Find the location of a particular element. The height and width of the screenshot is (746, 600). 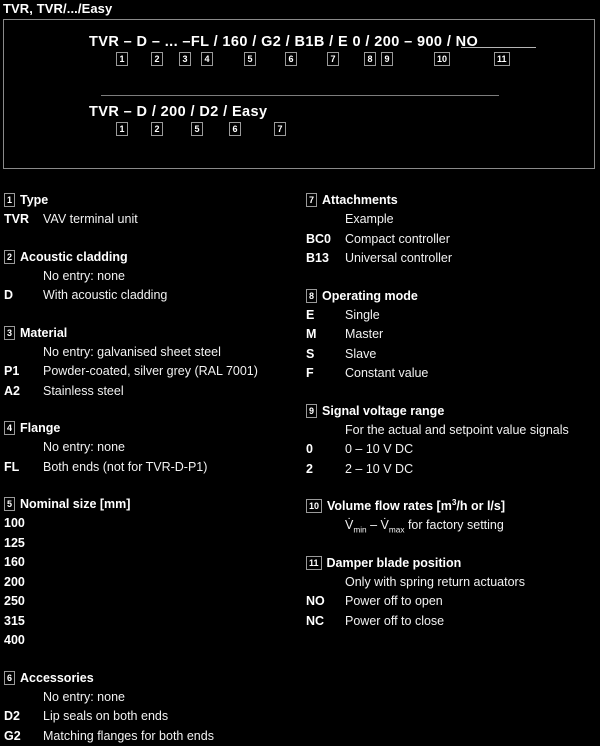

legend-row-key: 250 is located at coordinates (23, 602).